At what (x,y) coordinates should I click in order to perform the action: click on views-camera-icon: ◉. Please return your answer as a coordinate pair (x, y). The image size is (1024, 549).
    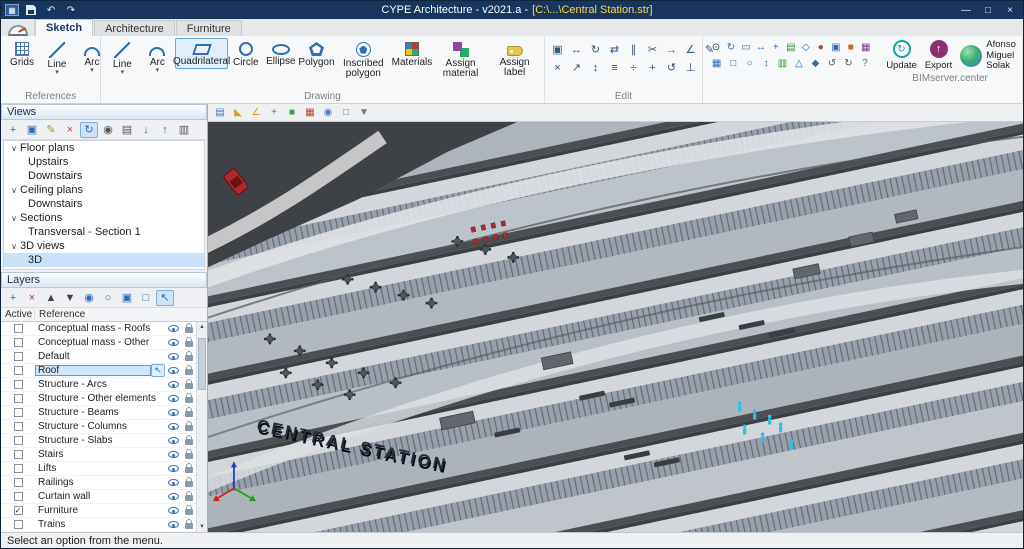
    Looking at the image, I should click on (108, 130).